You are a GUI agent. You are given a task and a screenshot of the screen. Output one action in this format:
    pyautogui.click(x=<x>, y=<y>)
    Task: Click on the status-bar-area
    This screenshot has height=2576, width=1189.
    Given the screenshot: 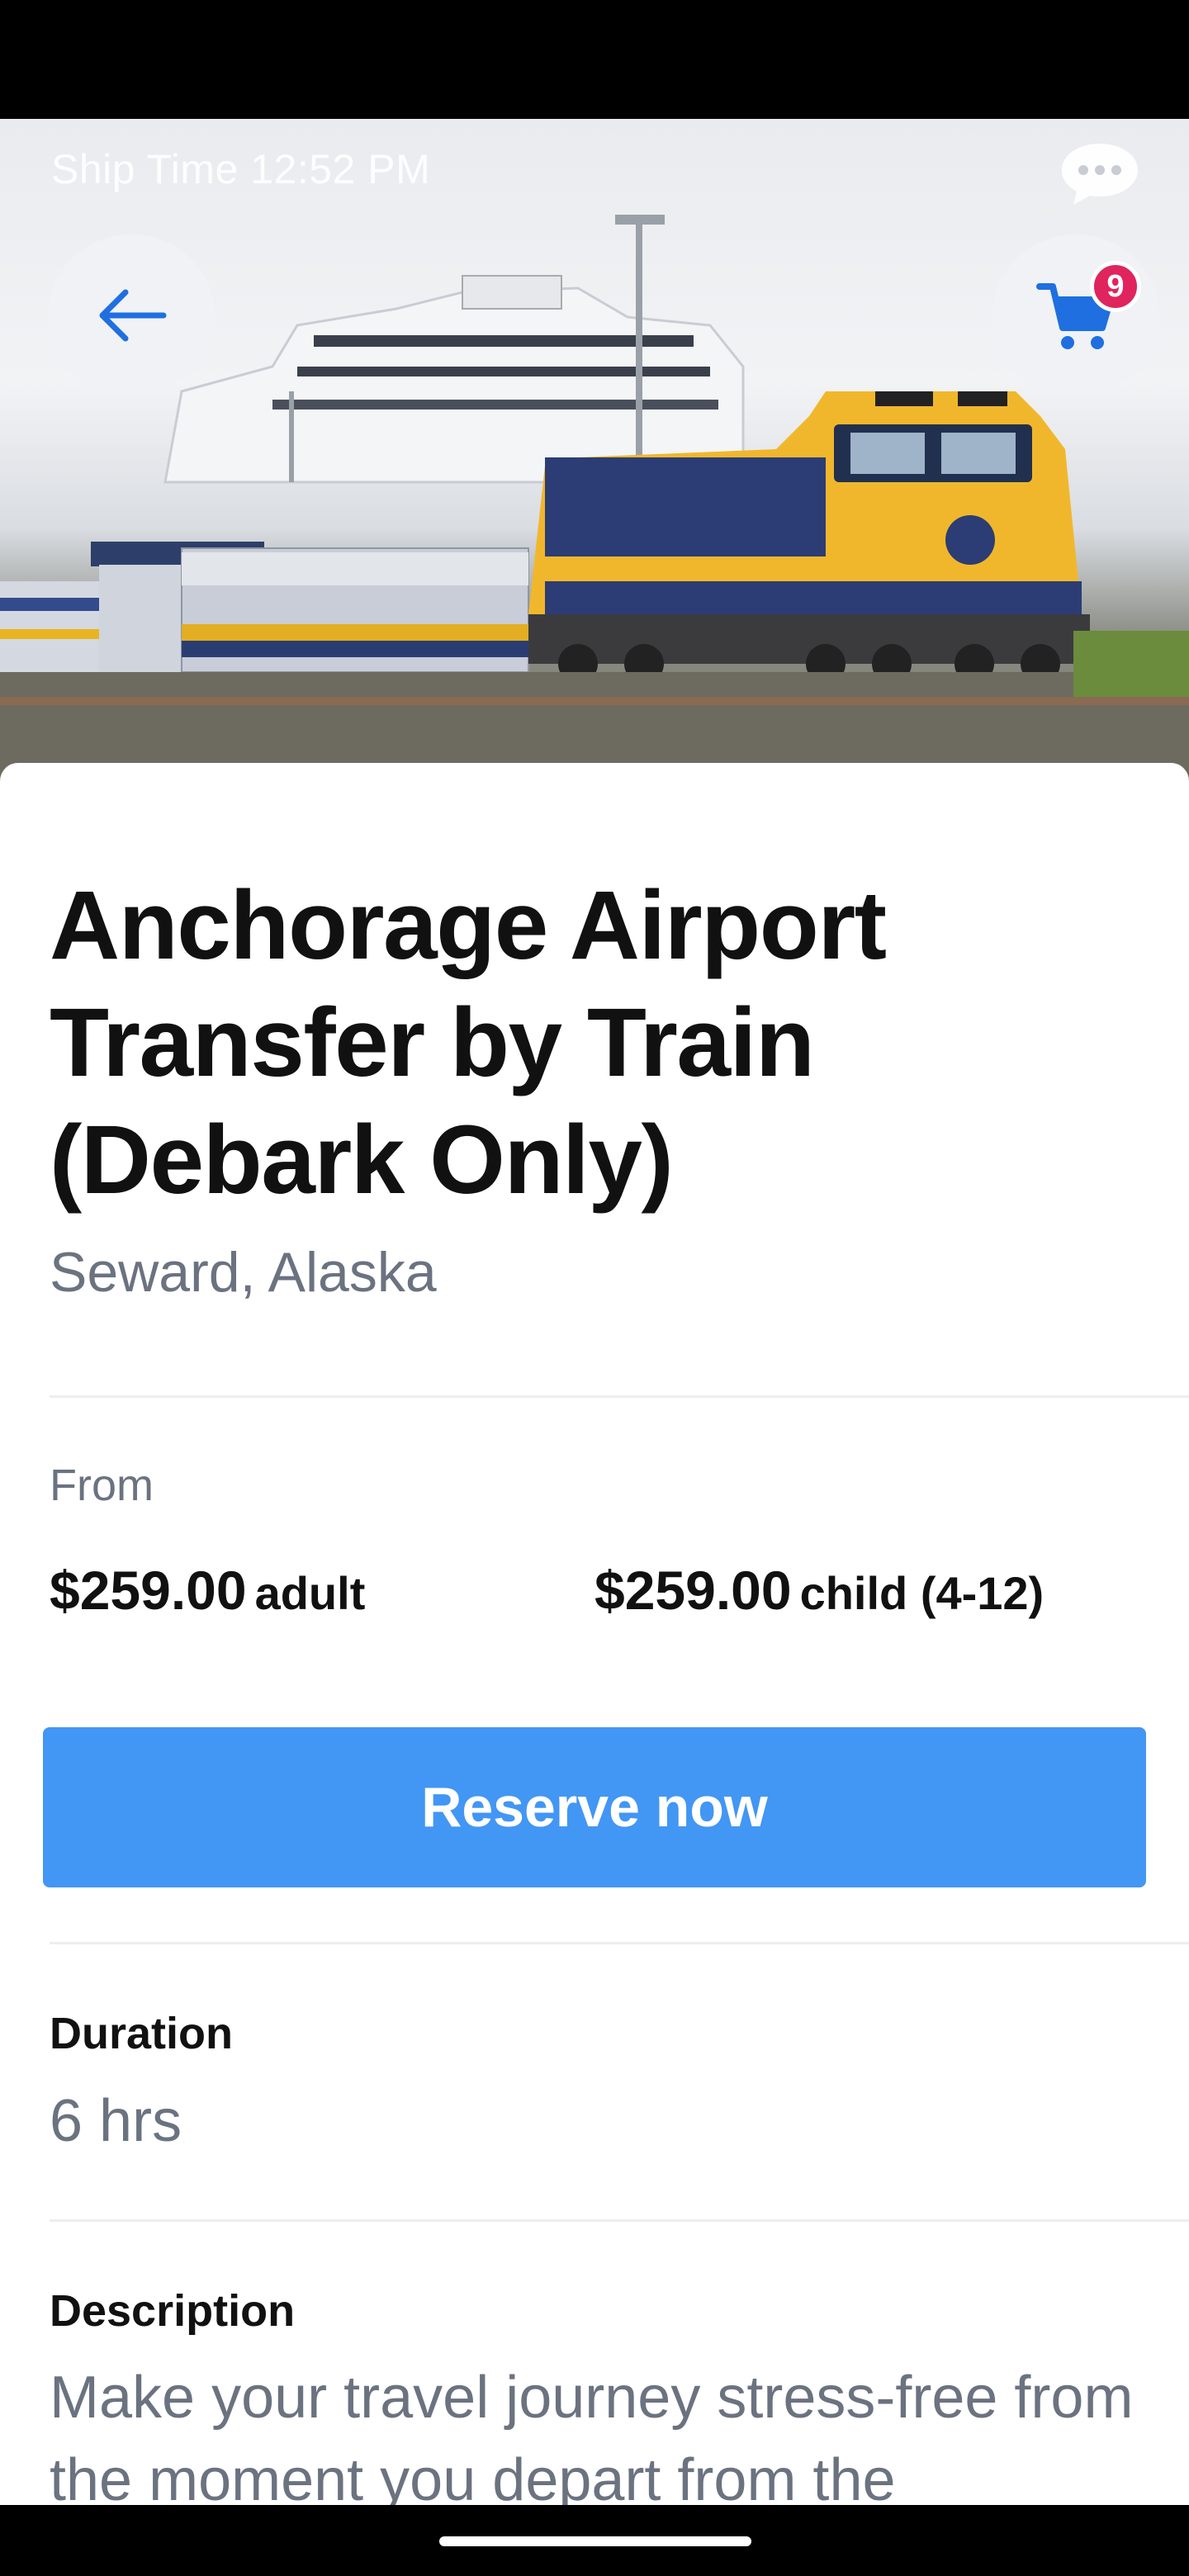 What is the action you would take?
    pyautogui.click(x=594, y=59)
    